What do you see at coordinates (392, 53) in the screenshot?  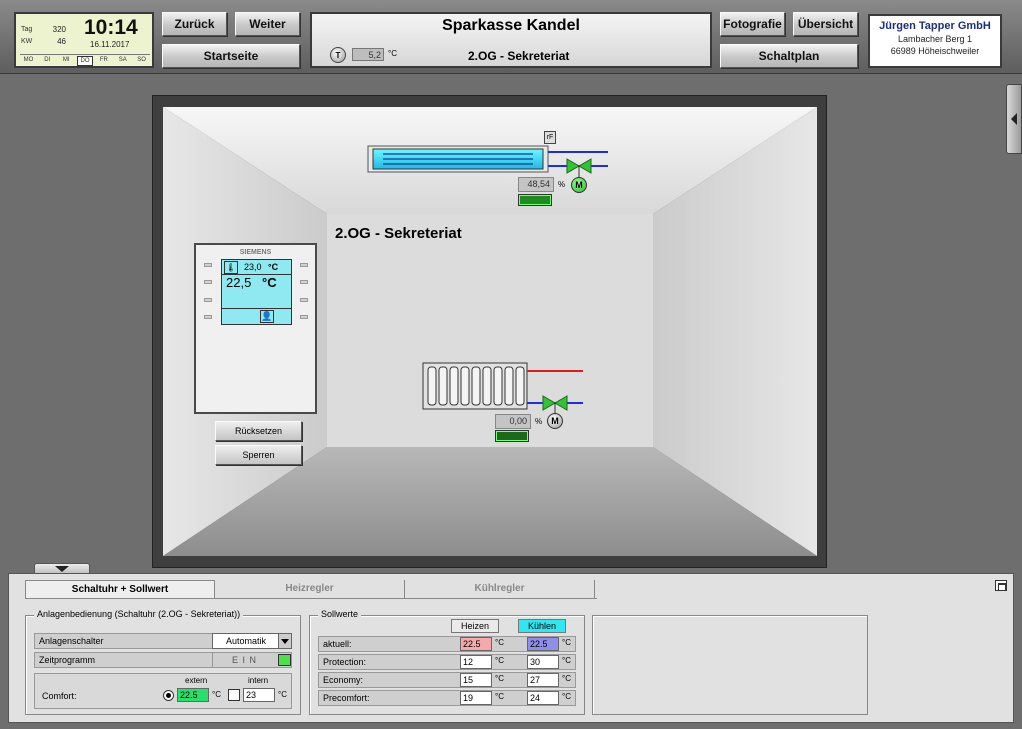 I see `outdoor-temperature-unit: °C` at bounding box center [392, 53].